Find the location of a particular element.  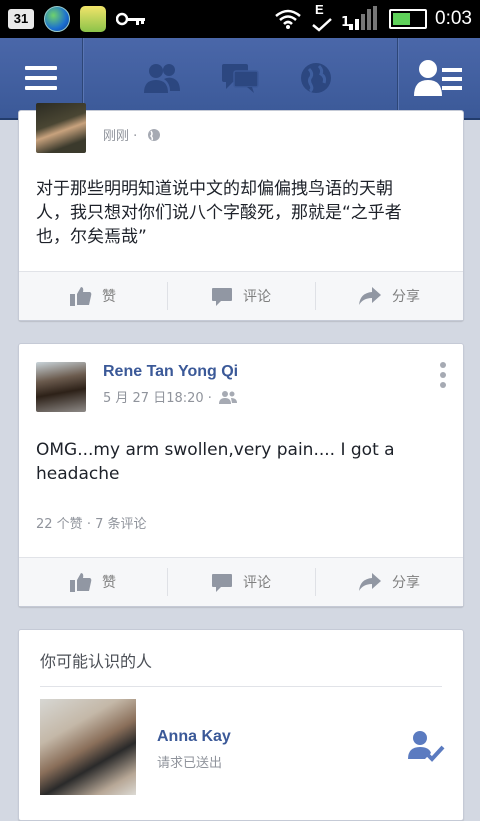

post-time: 刚刚 · is located at coordinates (120, 136).